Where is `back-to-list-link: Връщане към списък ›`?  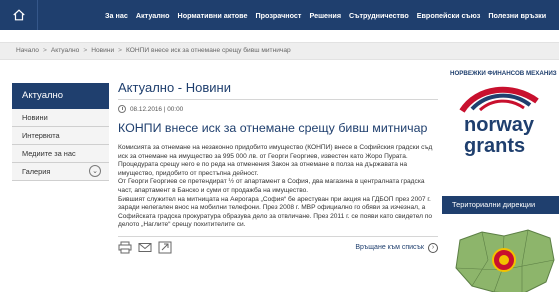
back-to-list-link: Връщане към списък › is located at coordinates (396, 247).